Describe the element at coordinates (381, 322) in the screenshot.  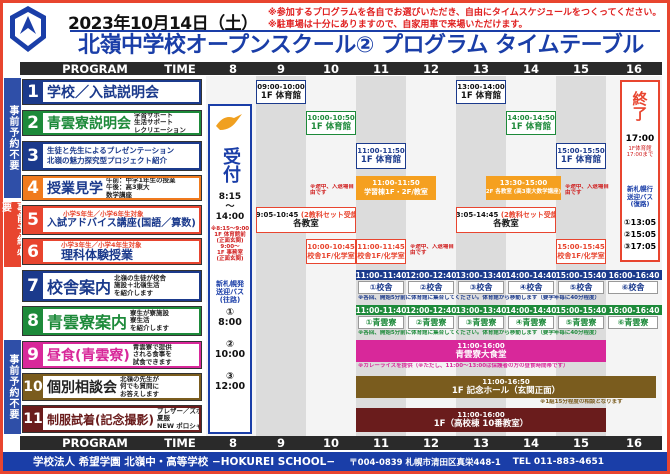
I see `dorm-1: ①青雲寮` at that location.